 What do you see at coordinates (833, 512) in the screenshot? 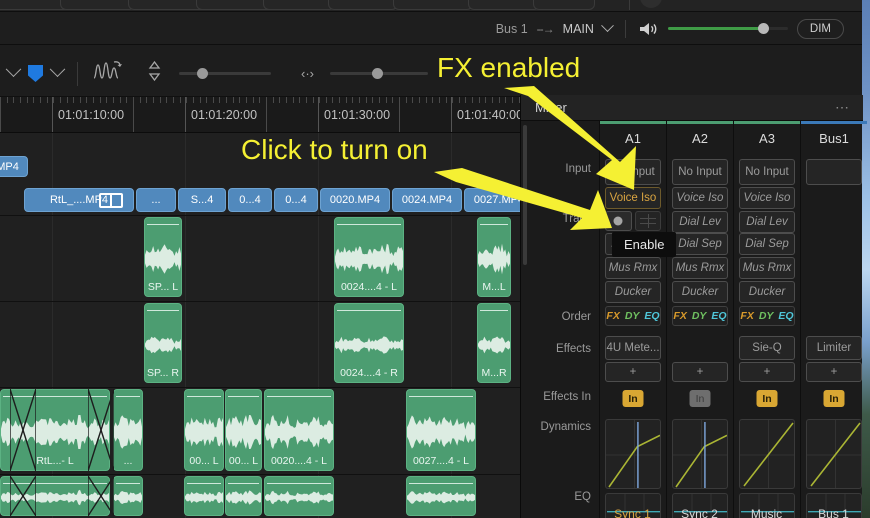
I see `mixer-track-name: Bus 1` at bounding box center [833, 512].